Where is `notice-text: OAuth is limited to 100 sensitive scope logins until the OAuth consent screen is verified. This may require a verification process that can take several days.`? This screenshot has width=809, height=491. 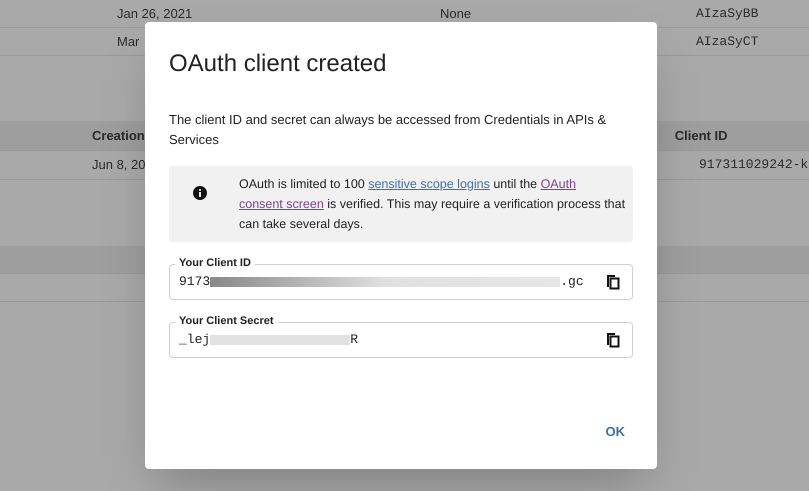 notice-text: OAuth is limited to 100 sensitive scope logins until the OAuth consent screen is verified. This may require a verification process that can take several days. is located at coordinates (432, 204).